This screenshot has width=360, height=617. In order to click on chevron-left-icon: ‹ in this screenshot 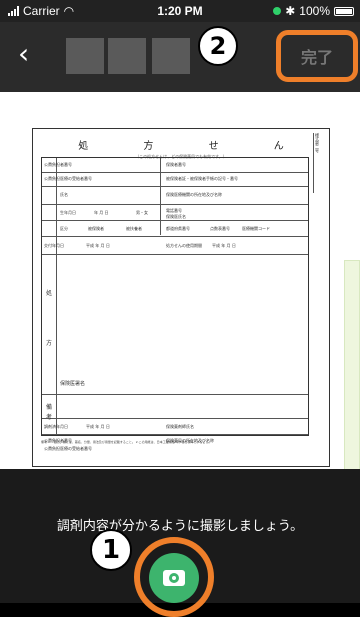, I will do `click(24, 53)`.